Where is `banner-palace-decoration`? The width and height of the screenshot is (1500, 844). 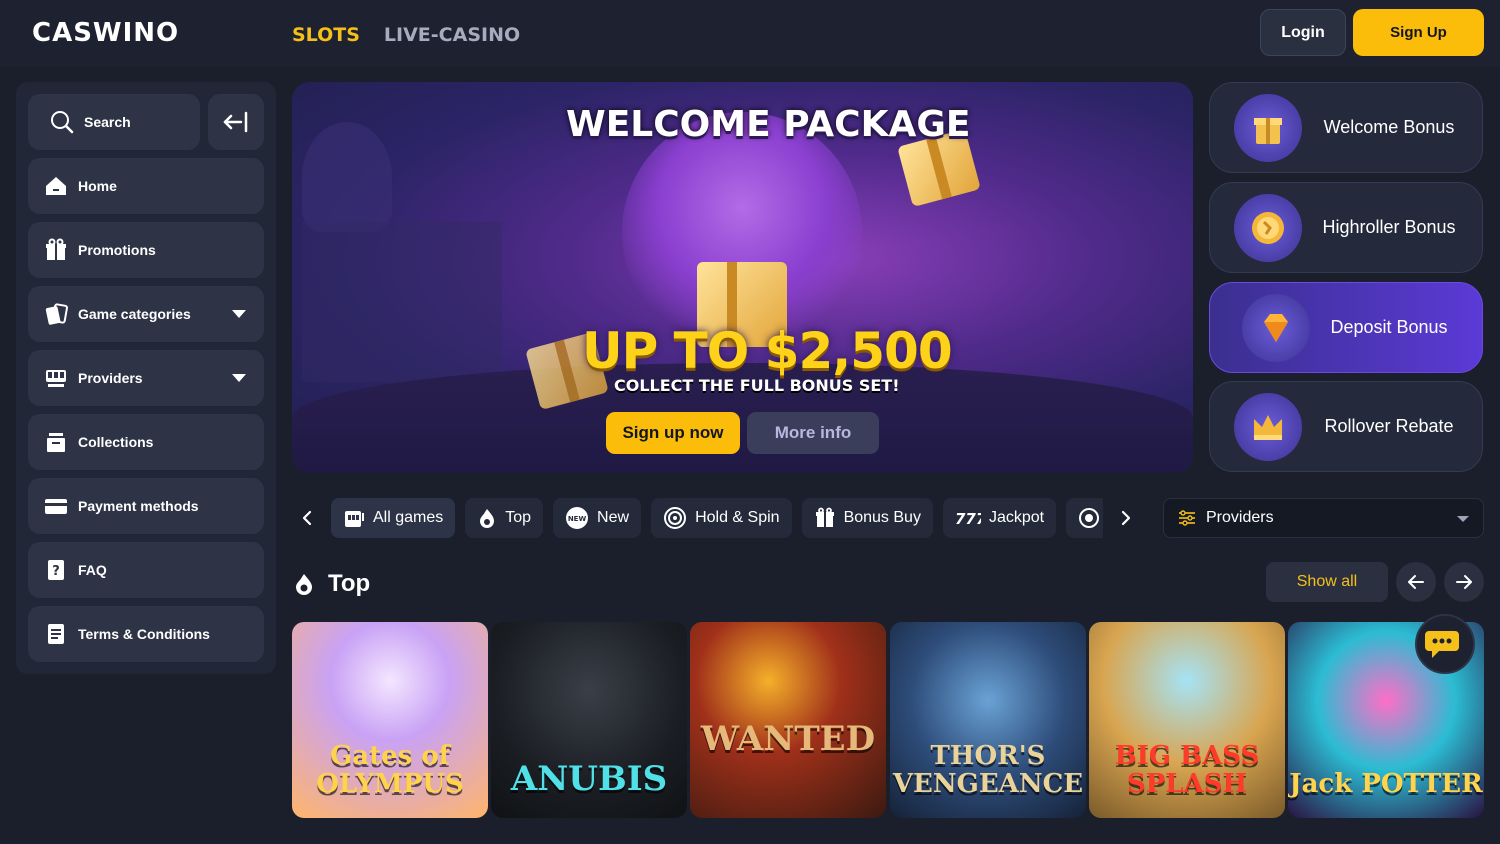
banner-palace-decoration is located at coordinates (402, 302).